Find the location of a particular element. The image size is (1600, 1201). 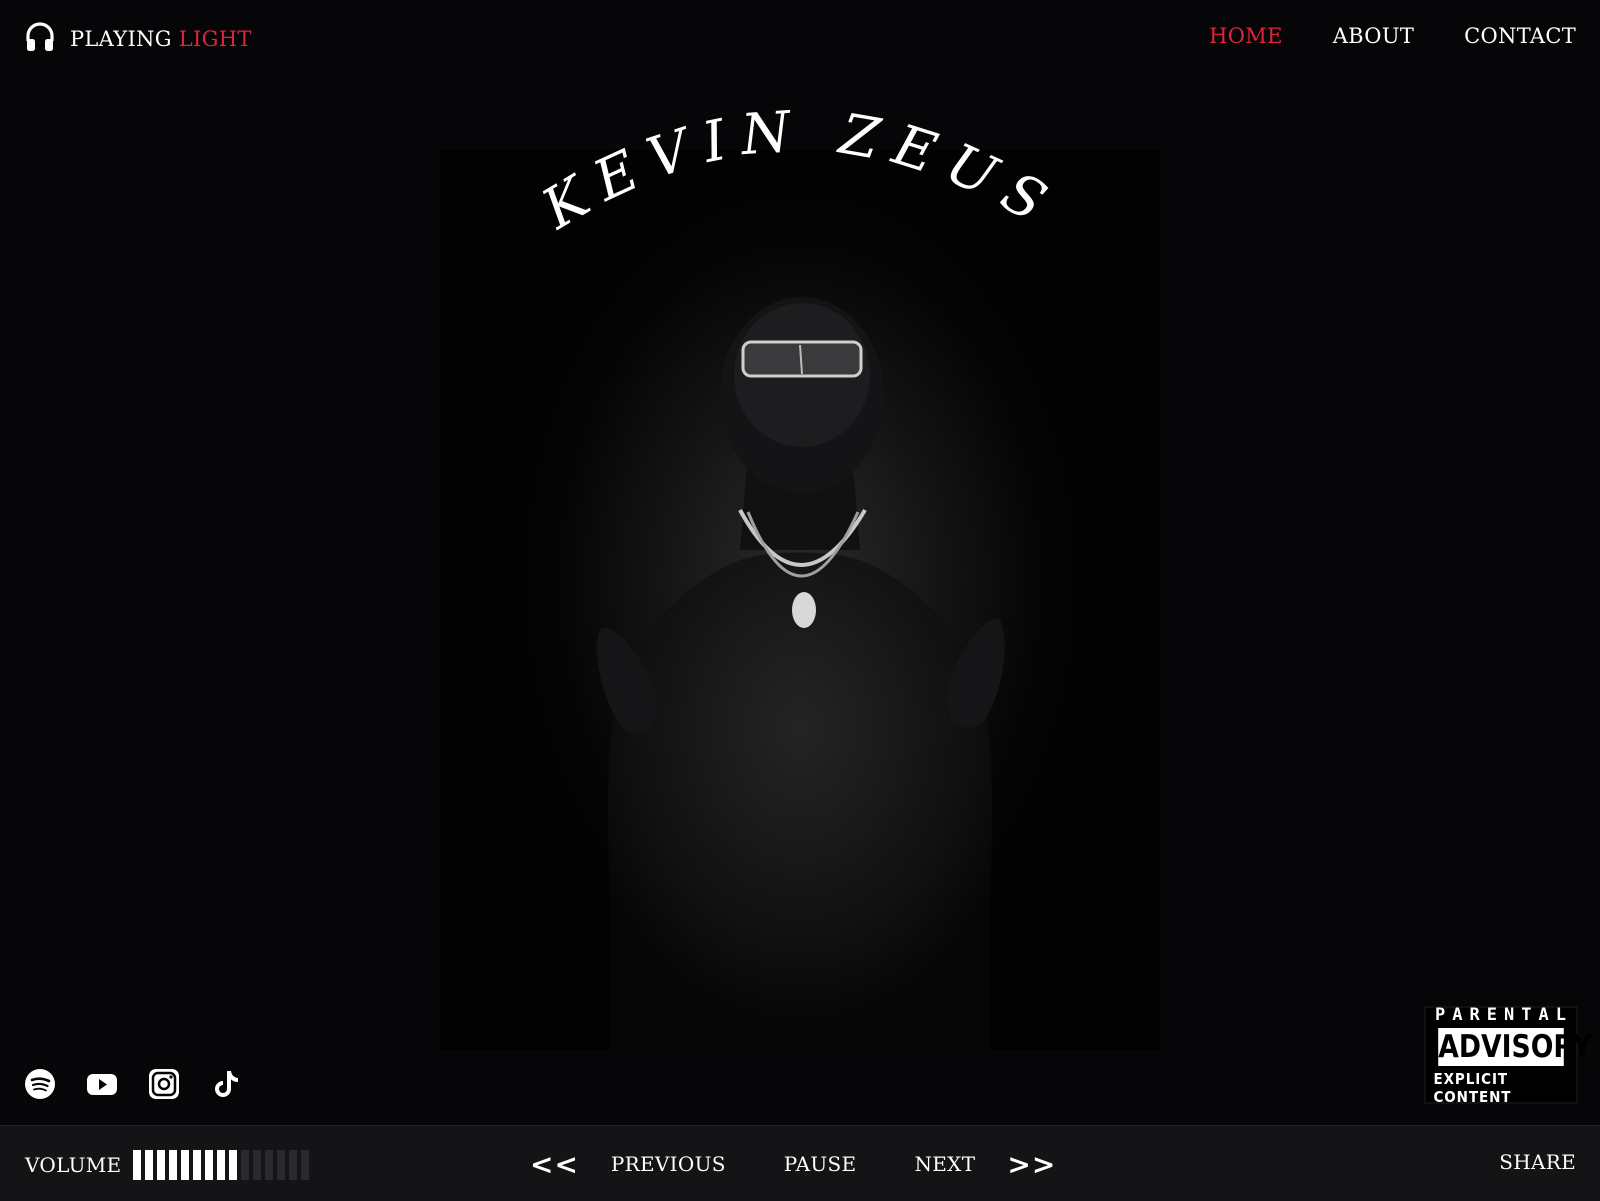

parental-advisory-badge: PARENTAL ADVISORY EXPLICIT CONTENT is located at coordinates (1508, 1055).